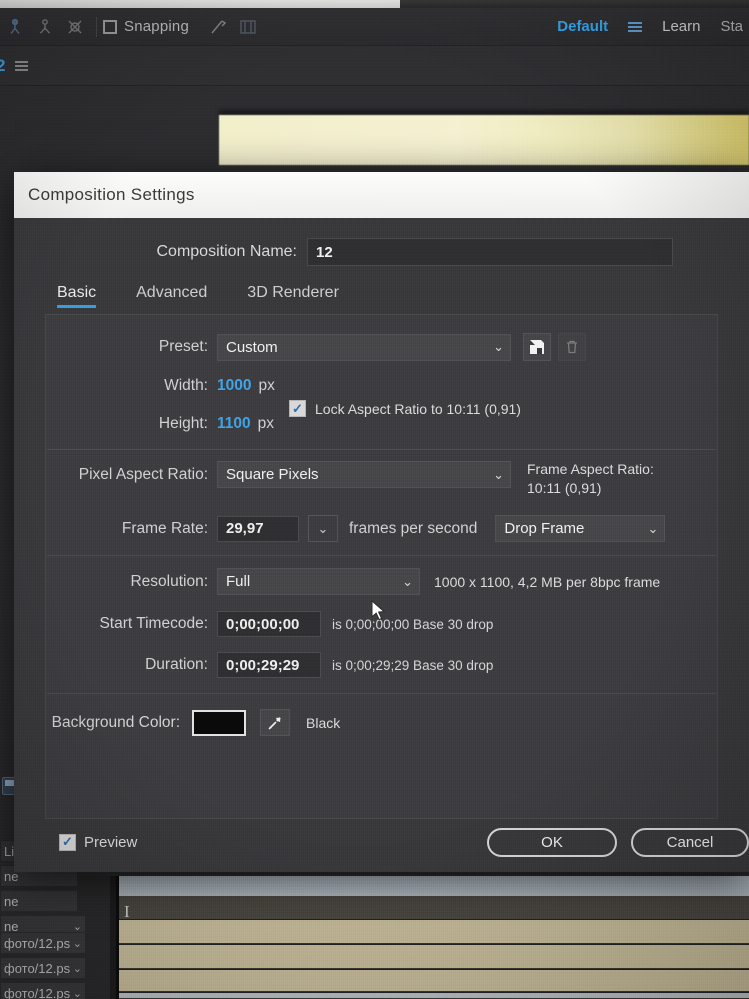 The height and width of the screenshot is (999, 749). I want to click on roto-brush-icon, so click(218, 27).